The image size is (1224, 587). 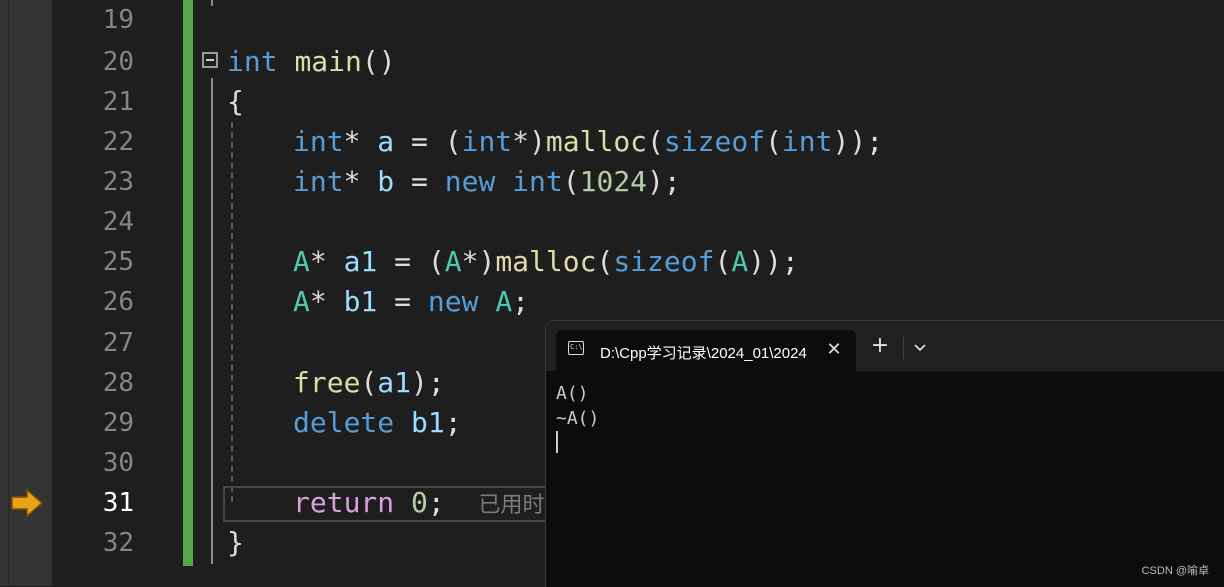 I want to click on new-tab-icon: +, so click(x=880, y=346).